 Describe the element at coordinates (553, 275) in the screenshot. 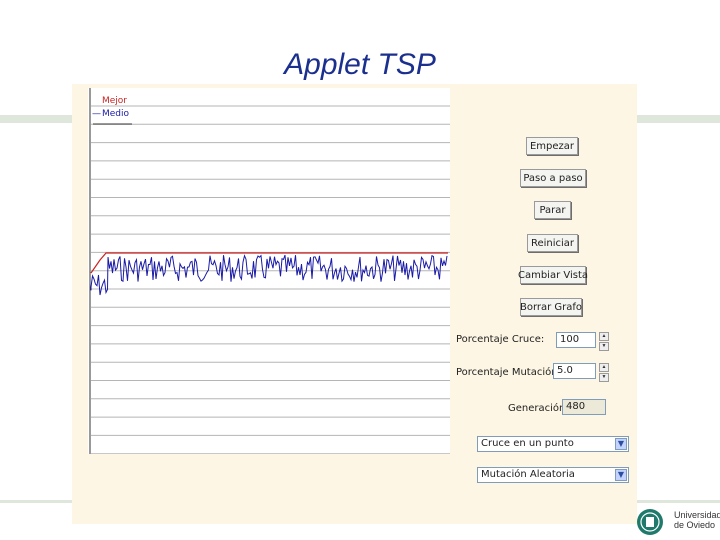

I see `change-view-button: Cambiar Vista` at that location.